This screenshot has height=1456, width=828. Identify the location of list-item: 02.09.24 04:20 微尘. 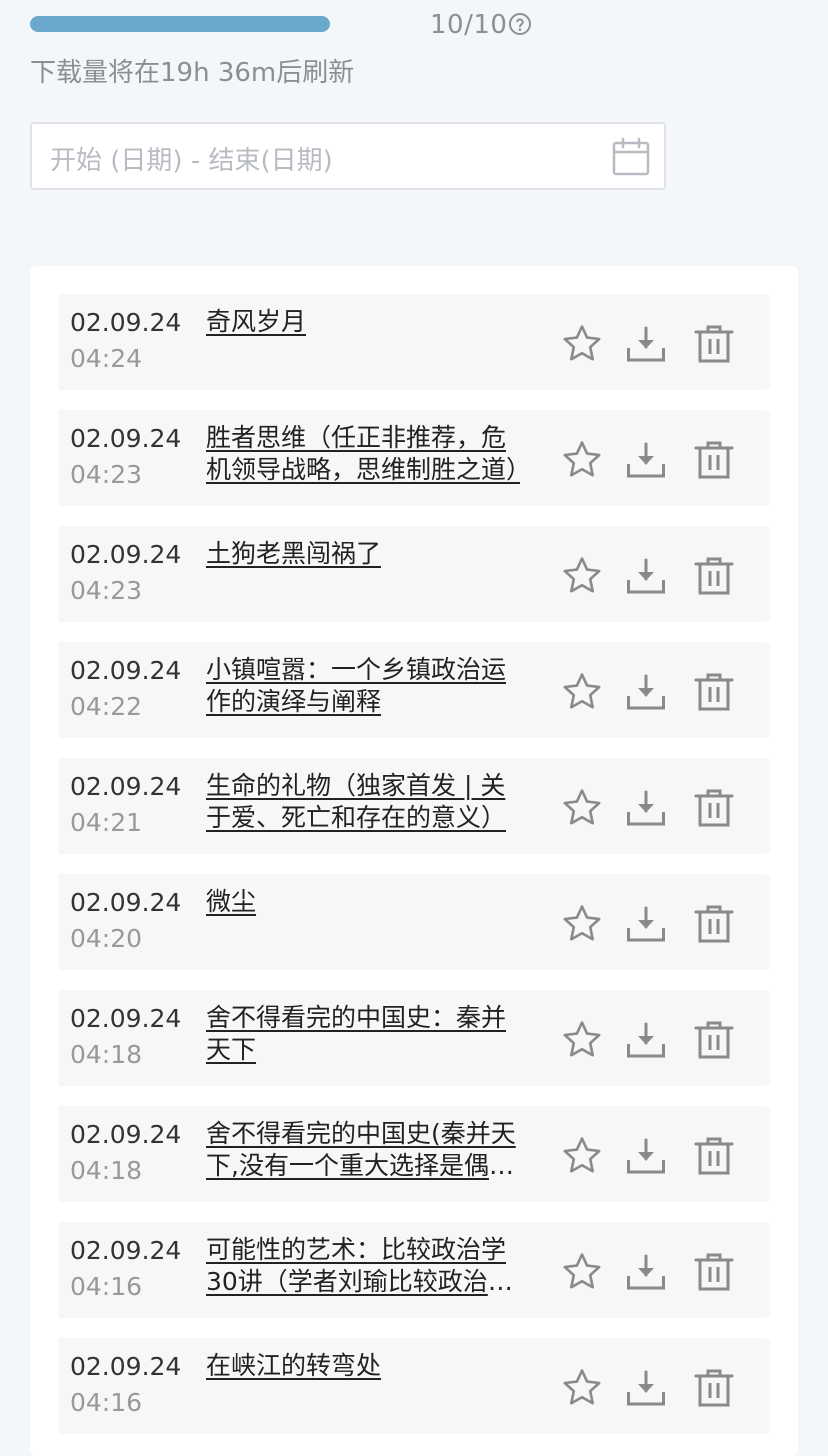
(414, 922).